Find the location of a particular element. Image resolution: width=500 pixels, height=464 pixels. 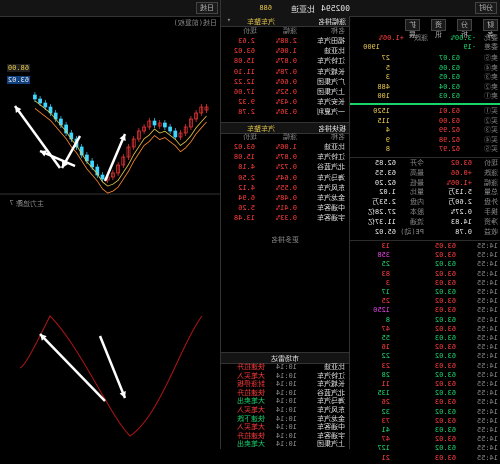

rank-change: 0.78% is located at coordinates (286, 71).